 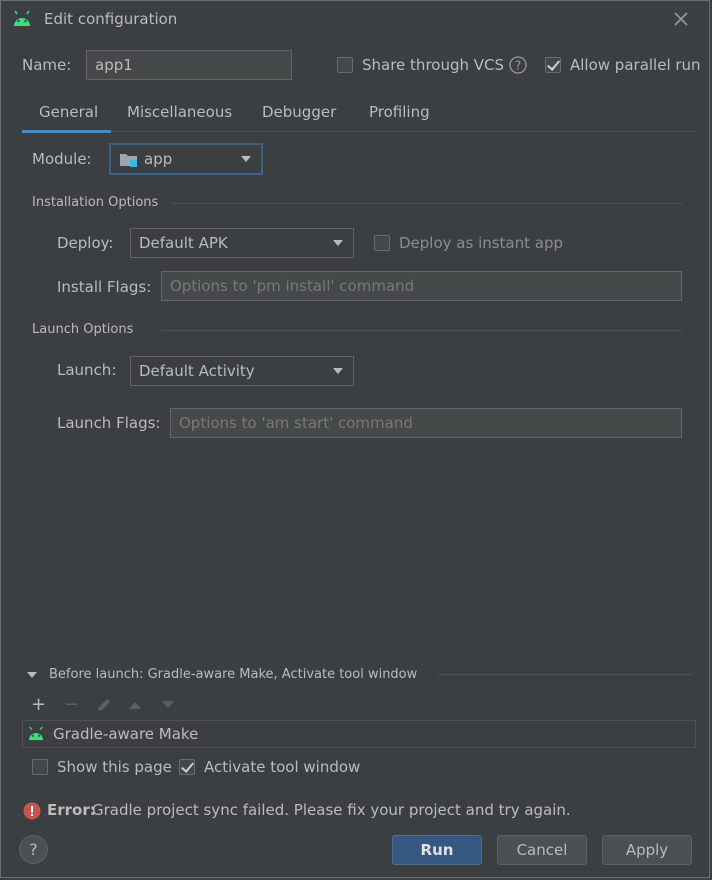 What do you see at coordinates (296, 423) in the screenshot?
I see `launch-flags-placeholder: Options to 'am start' command` at bounding box center [296, 423].